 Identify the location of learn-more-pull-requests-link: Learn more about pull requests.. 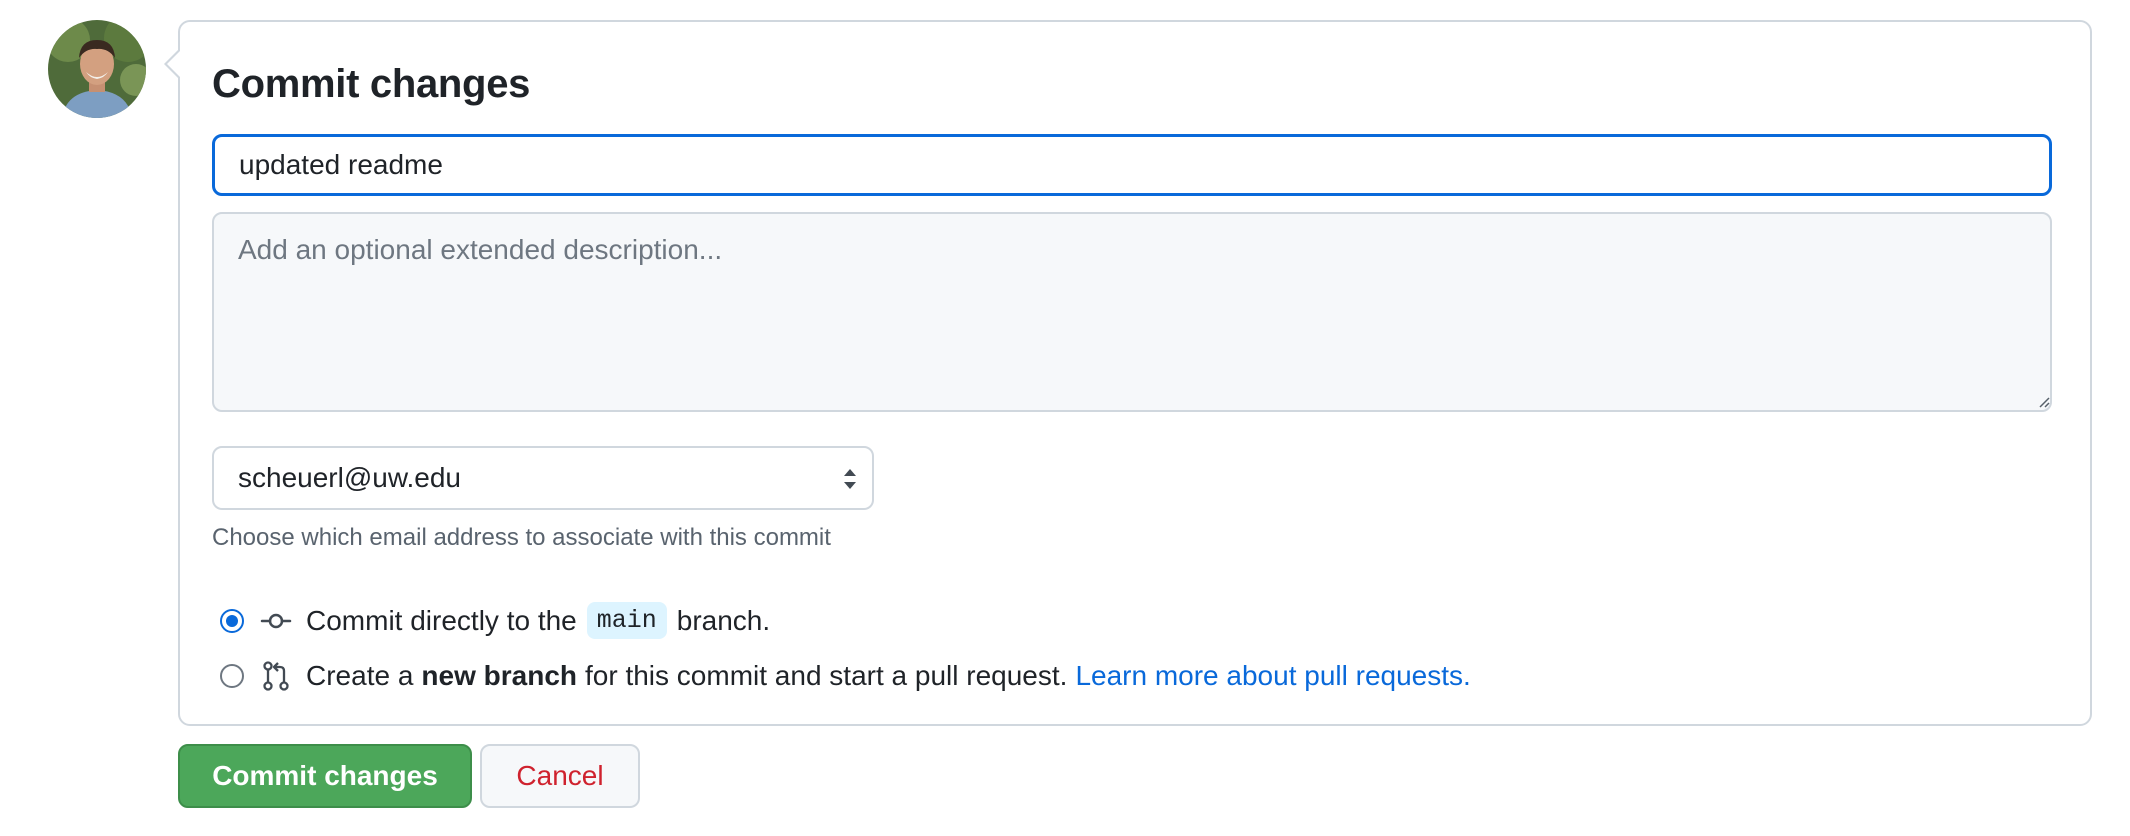
(1272, 676).